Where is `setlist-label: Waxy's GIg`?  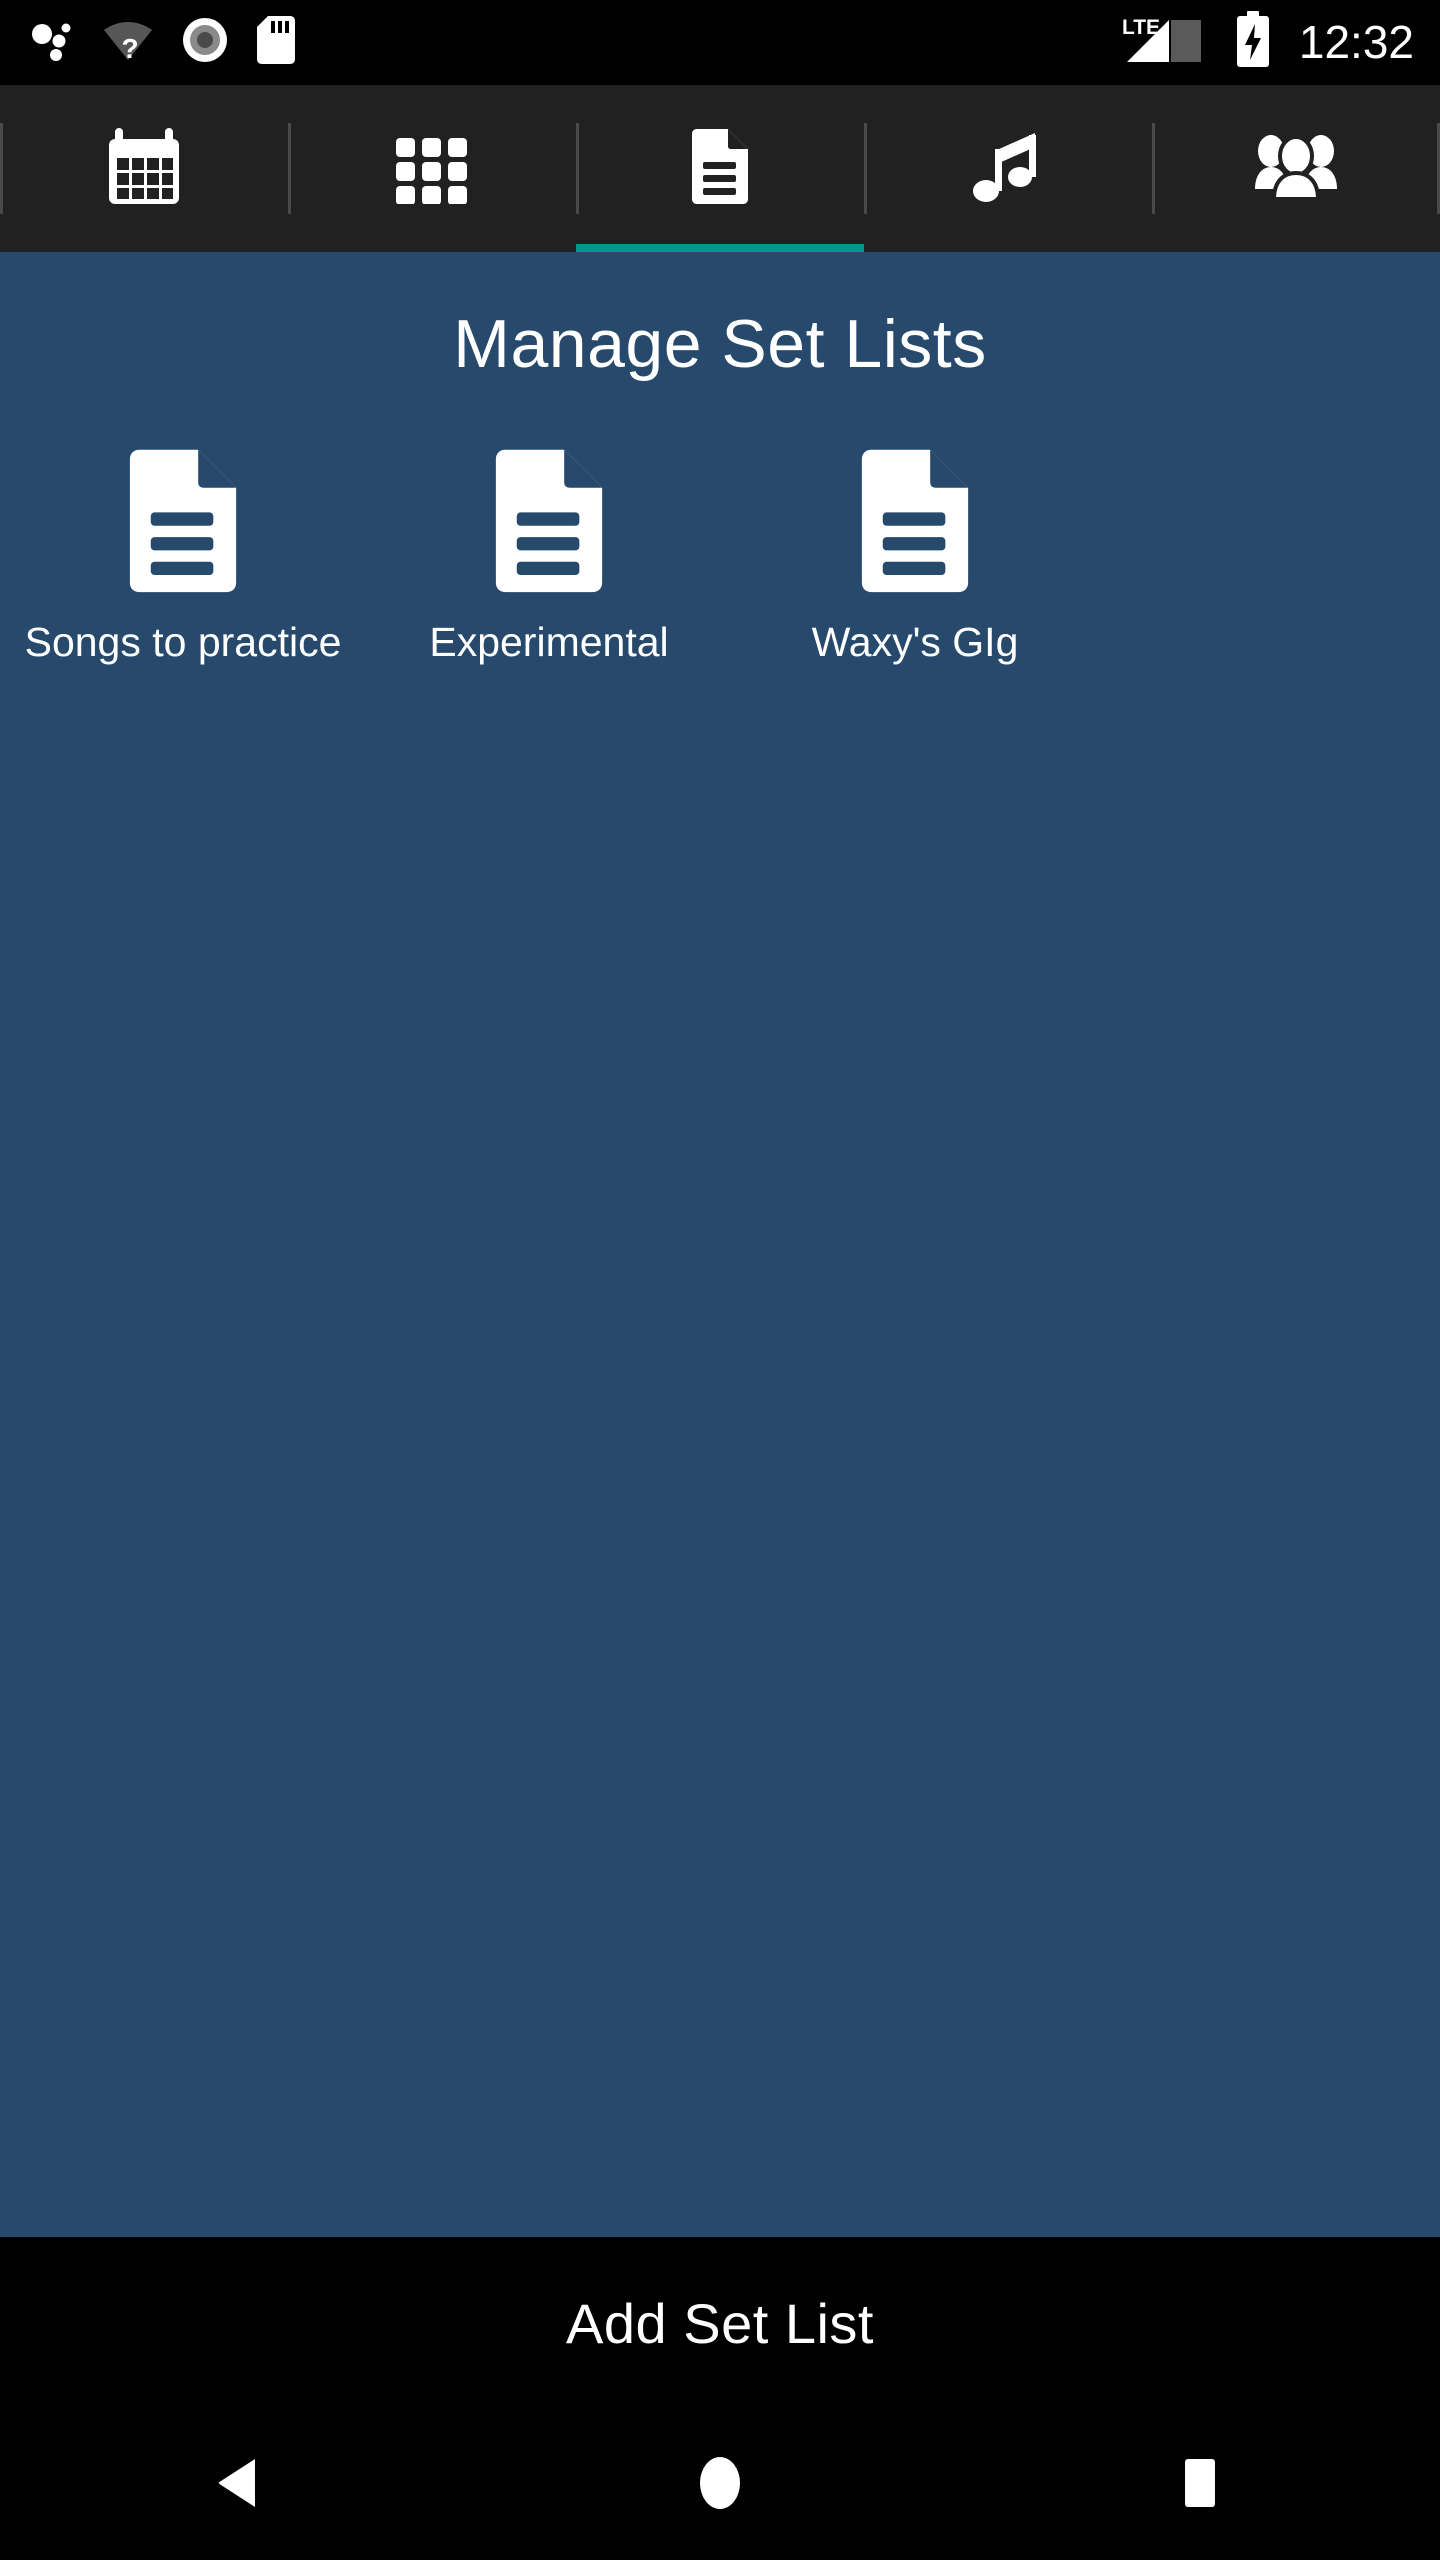 setlist-label: Waxy's GIg is located at coordinates (915, 642).